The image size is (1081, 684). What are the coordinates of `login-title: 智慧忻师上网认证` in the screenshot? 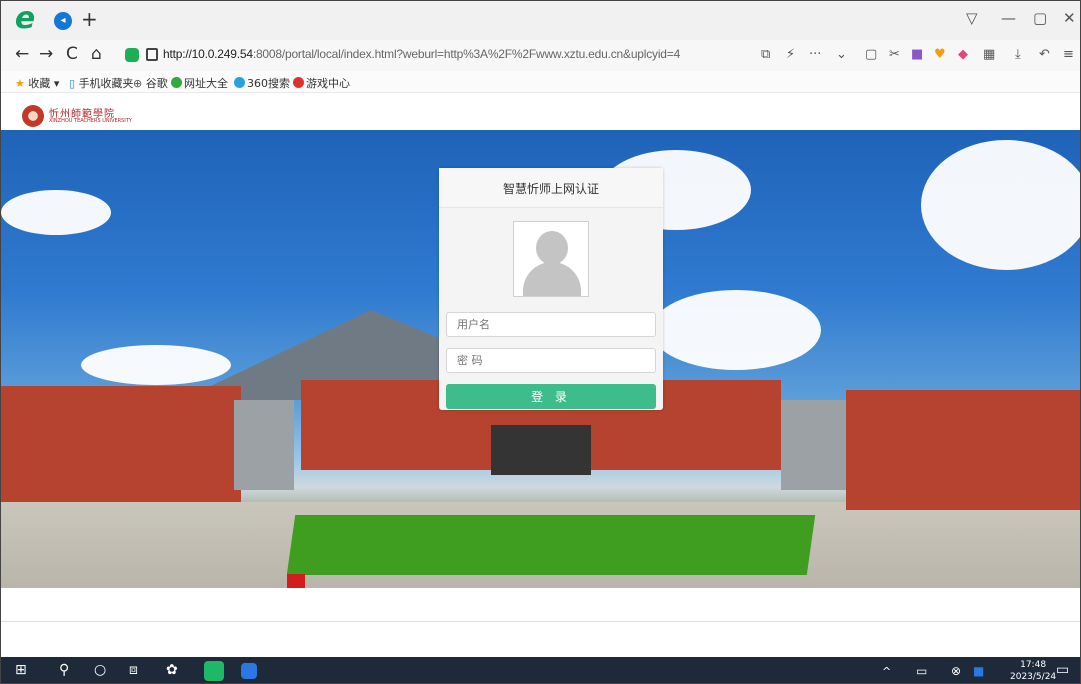 It's located at (551, 188).